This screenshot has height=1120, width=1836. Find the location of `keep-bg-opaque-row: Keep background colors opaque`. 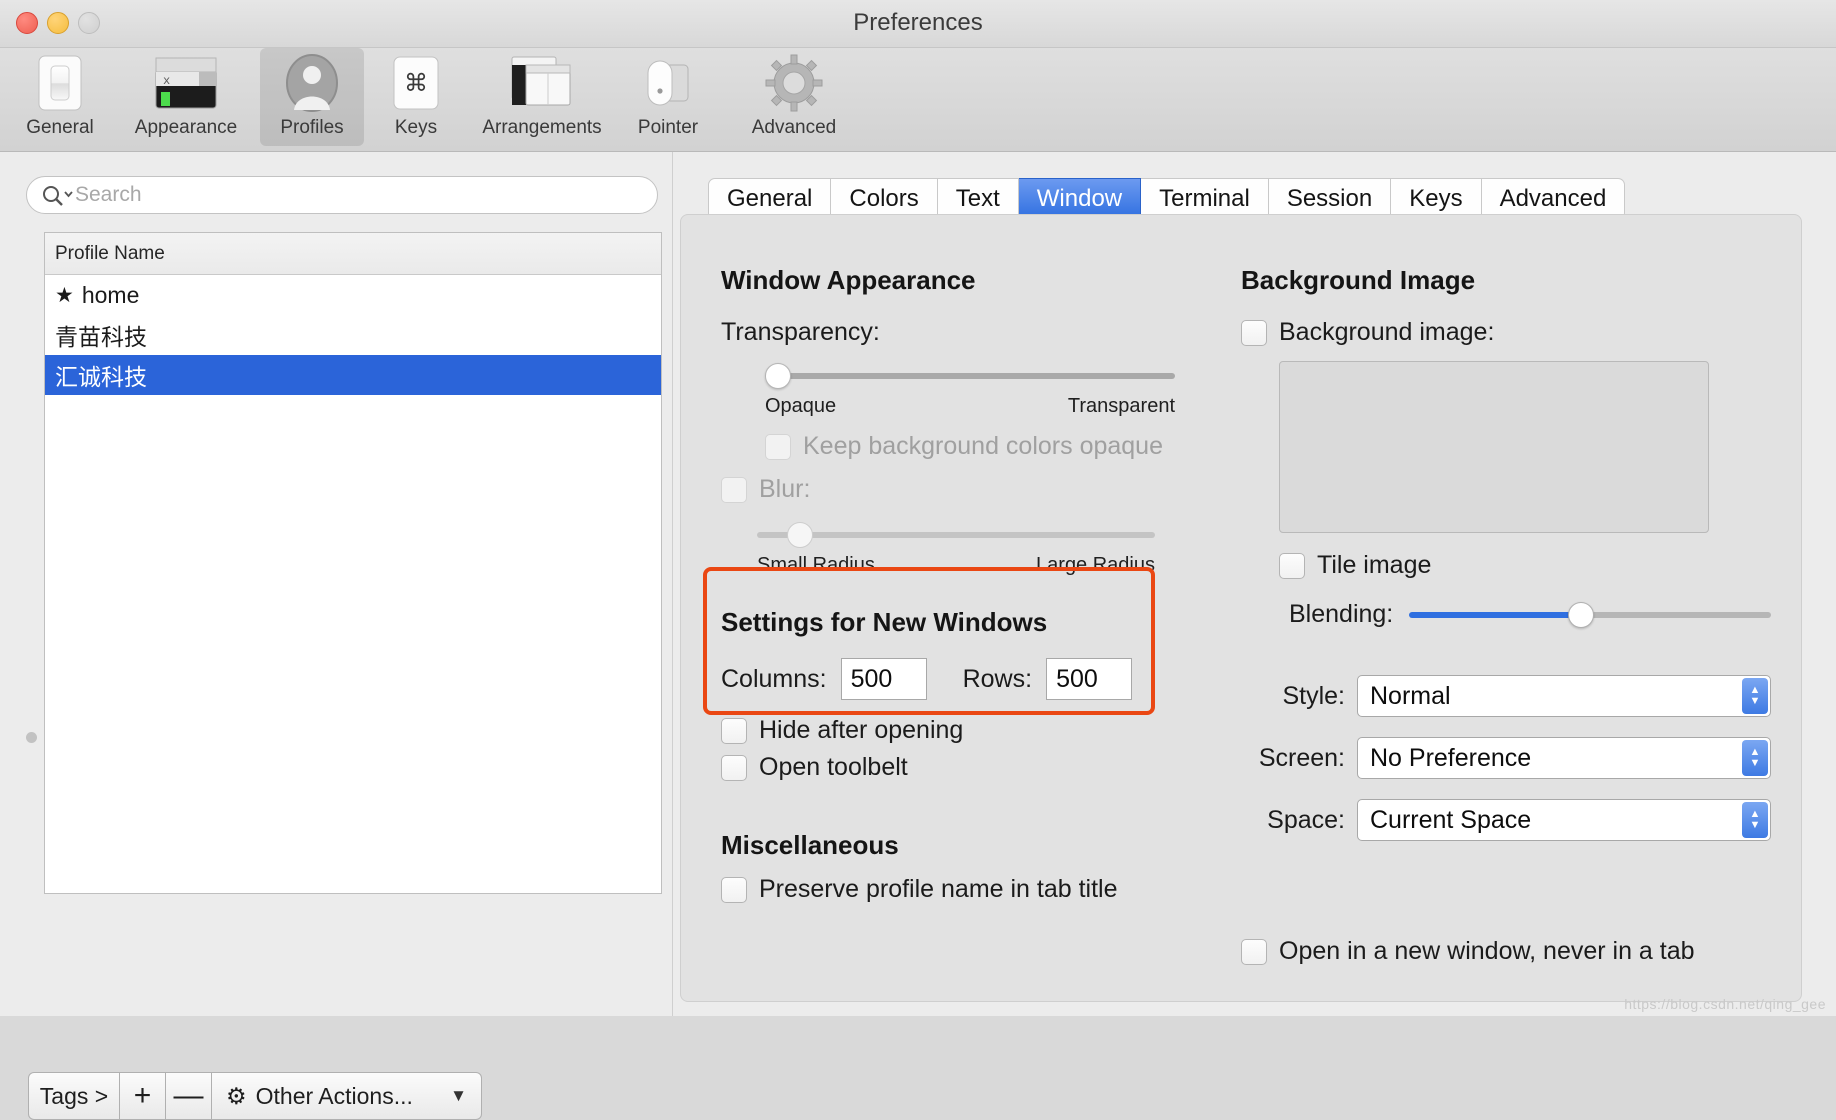

keep-bg-opaque-row: Keep background colors opaque is located at coordinates (993, 446).